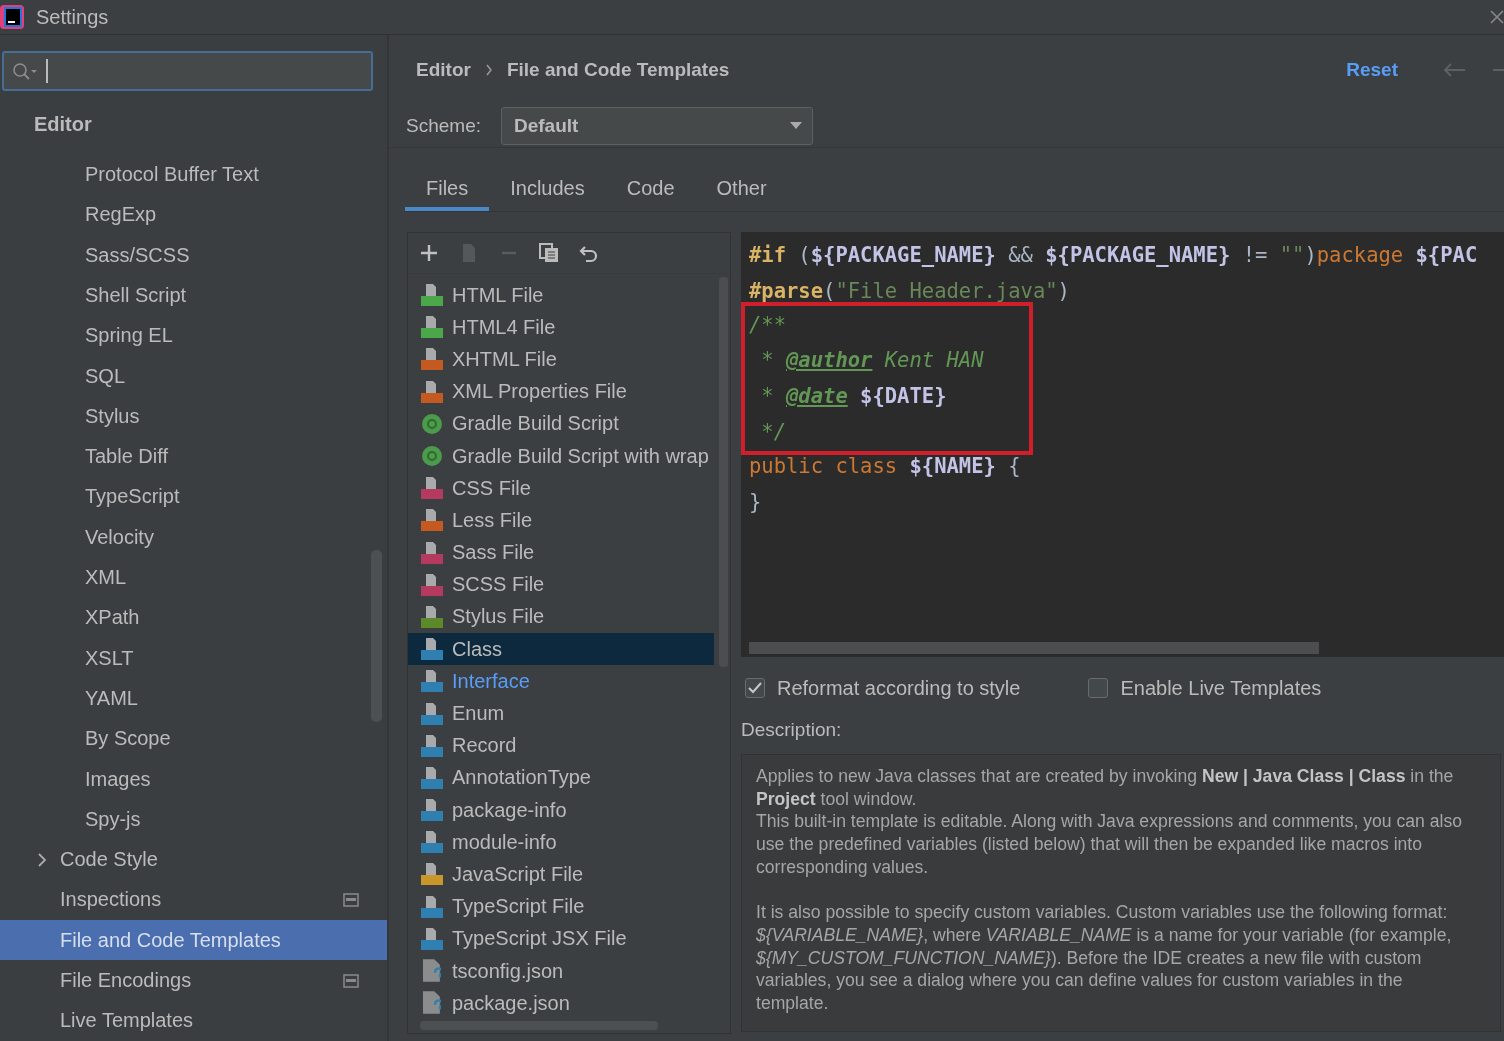 The height and width of the screenshot is (1041, 1504). I want to click on search-icon, so click(25, 70).